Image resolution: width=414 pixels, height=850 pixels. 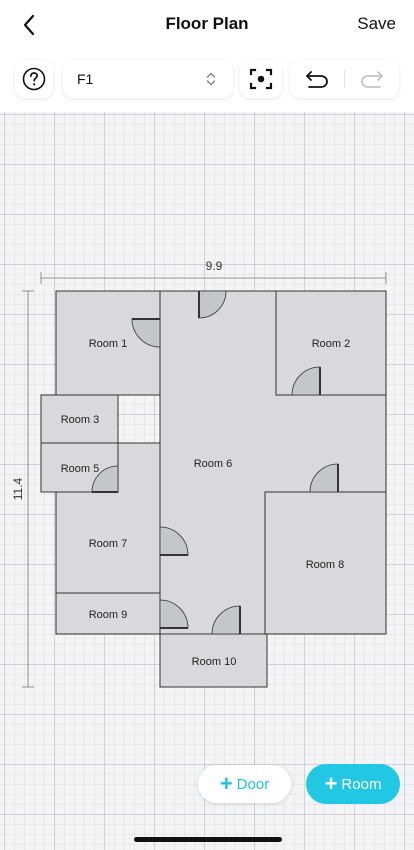 What do you see at coordinates (253, 784) in the screenshot?
I see `add-door-label: Door` at bounding box center [253, 784].